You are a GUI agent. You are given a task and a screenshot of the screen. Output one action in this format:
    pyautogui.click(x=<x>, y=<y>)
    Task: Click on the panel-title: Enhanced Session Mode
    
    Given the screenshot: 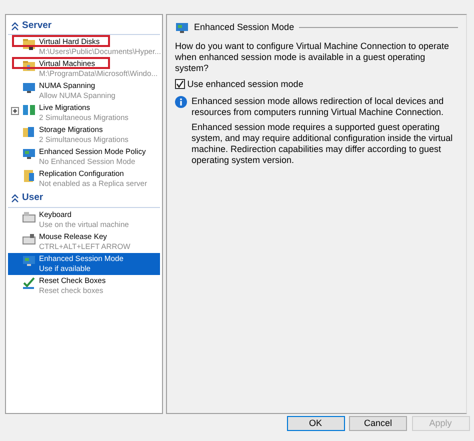 What is the action you would take?
    pyautogui.click(x=244, y=27)
    